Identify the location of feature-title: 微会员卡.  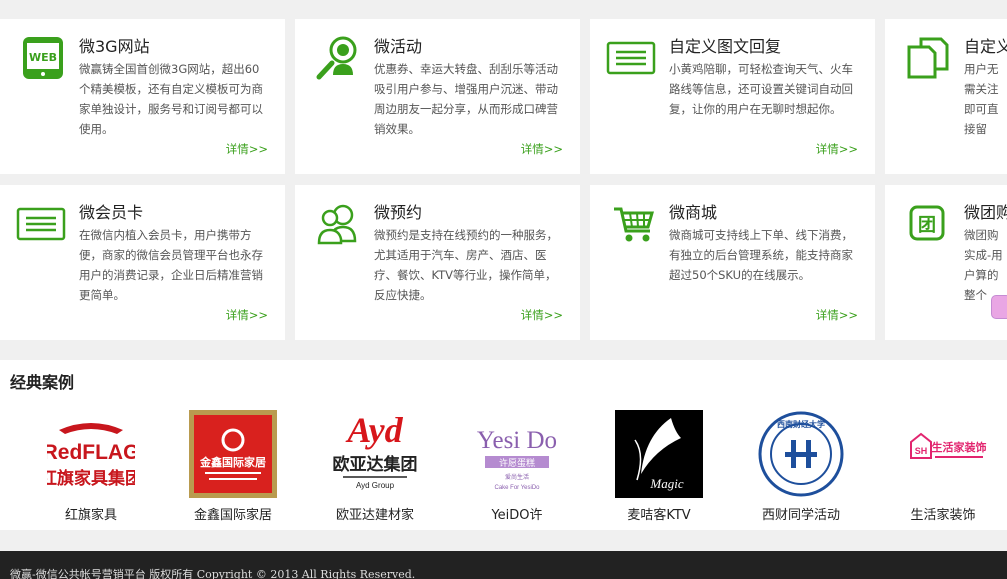
(111, 212).